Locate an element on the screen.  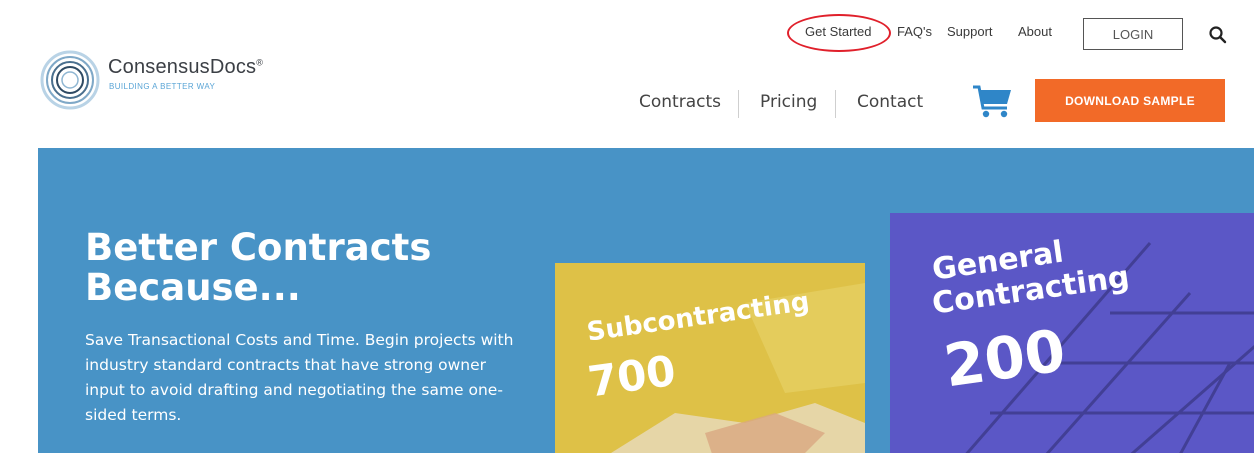
consensusdocs-logo-icon is located at coordinates (70, 80).